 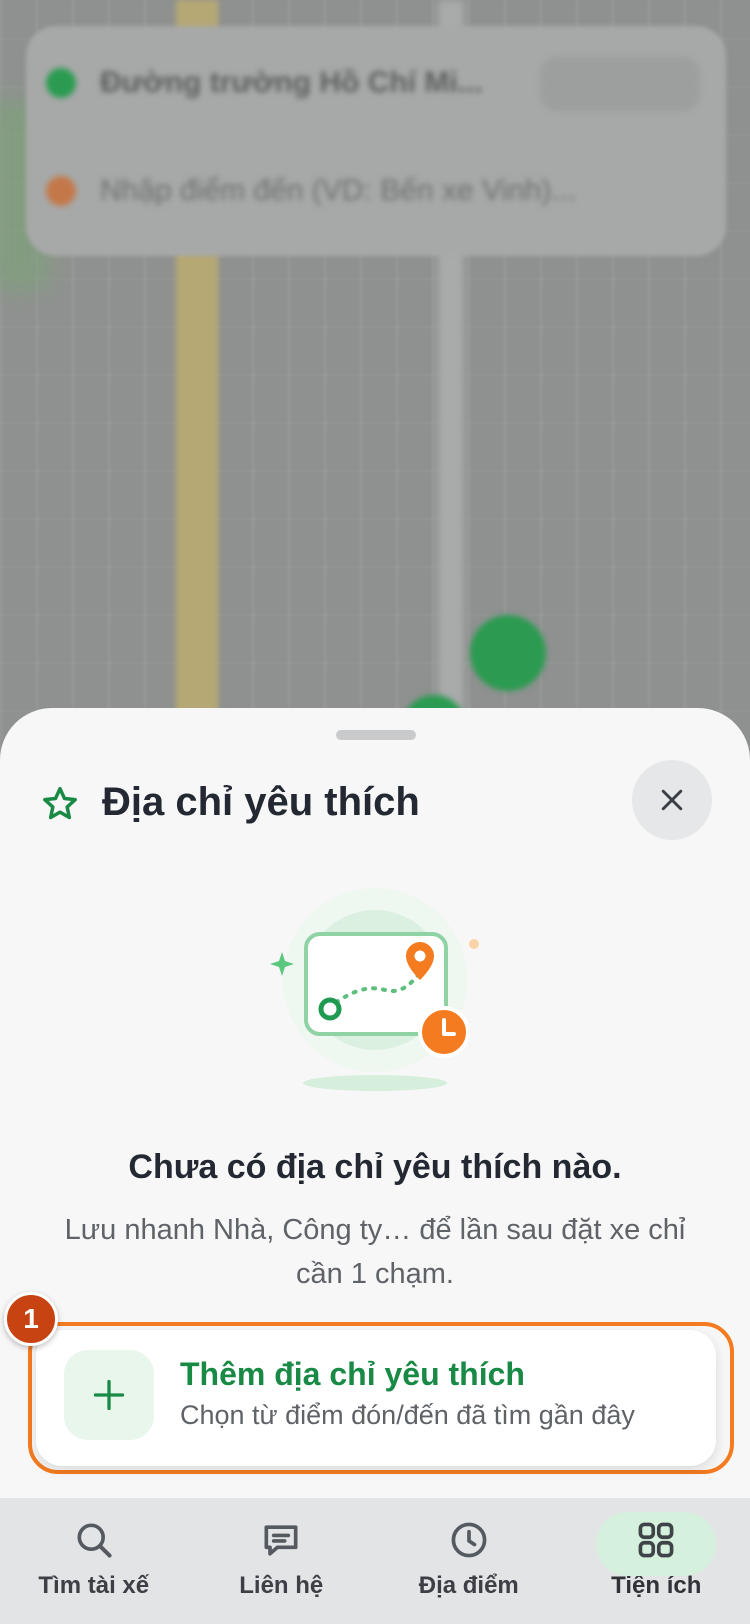 I want to click on star-icon, so click(x=60, y=803).